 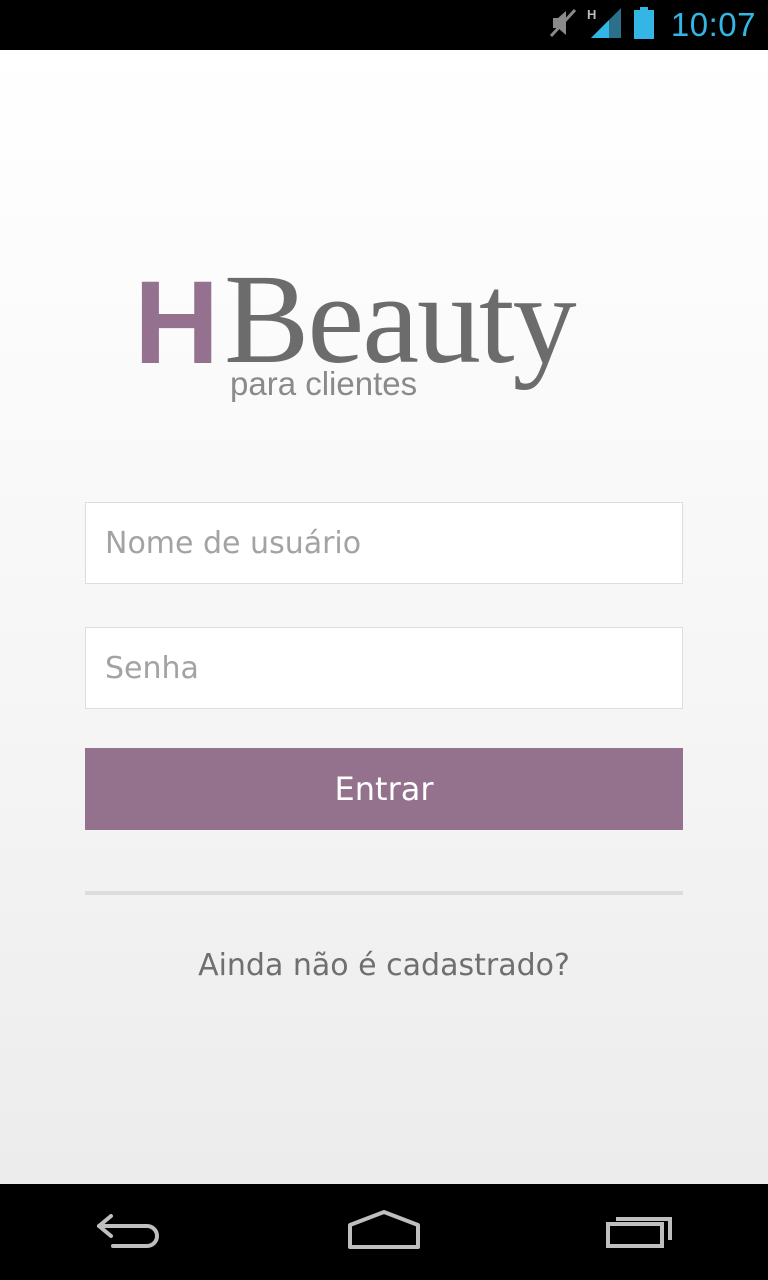 What do you see at coordinates (384, 789) in the screenshot?
I see `login-button: Entrar` at bounding box center [384, 789].